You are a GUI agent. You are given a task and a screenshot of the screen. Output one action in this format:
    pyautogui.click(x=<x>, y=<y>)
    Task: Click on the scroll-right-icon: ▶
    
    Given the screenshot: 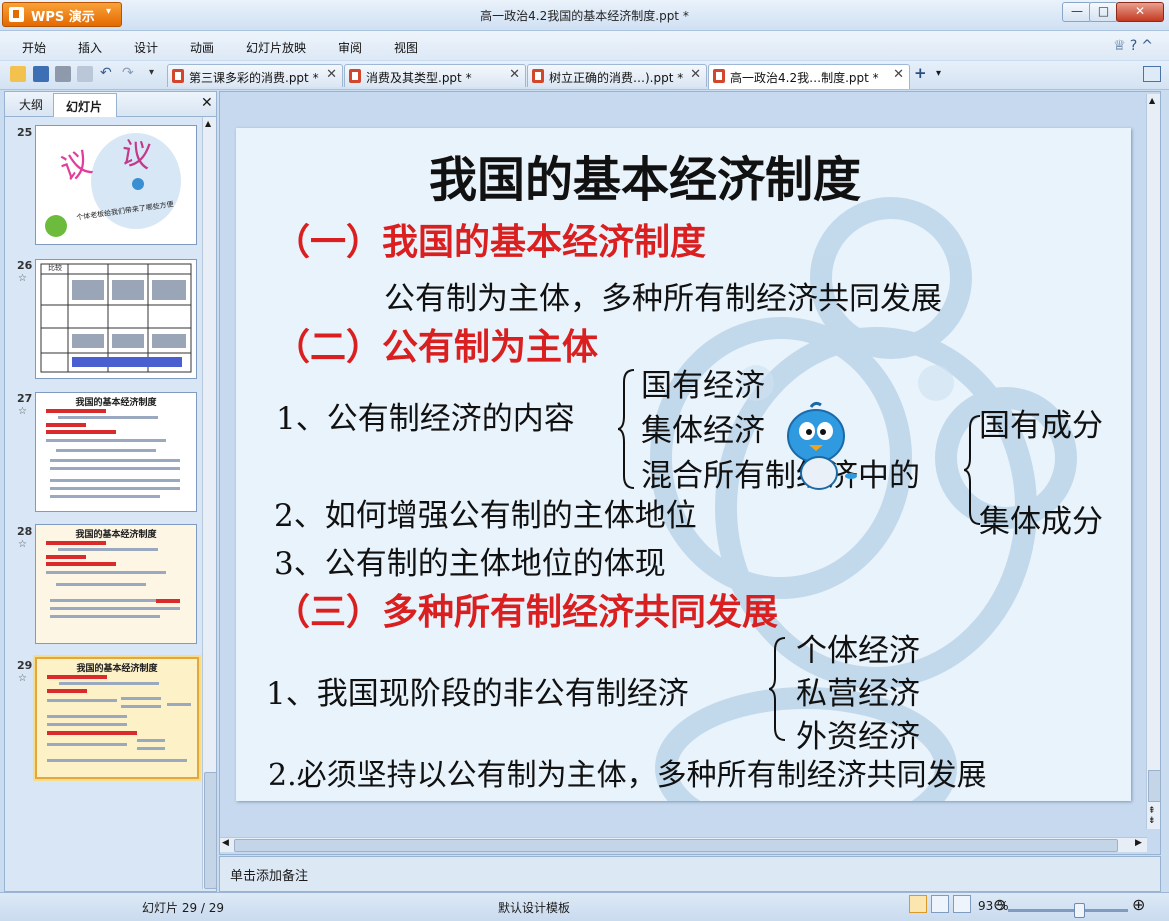 What is the action you would take?
    pyautogui.click(x=1138, y=843)
    